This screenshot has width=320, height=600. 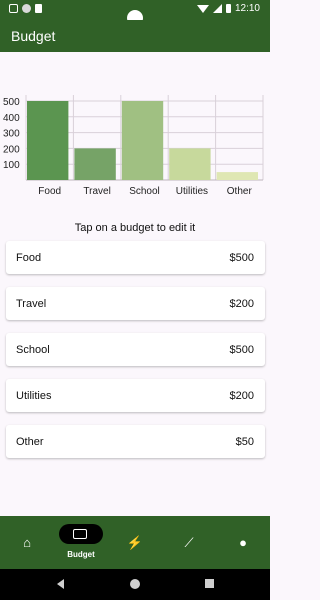 What do you see at coordinates (11, 134) in the screenshot?
I see `y-tick-label: 300` at bounding box center [11, 134].